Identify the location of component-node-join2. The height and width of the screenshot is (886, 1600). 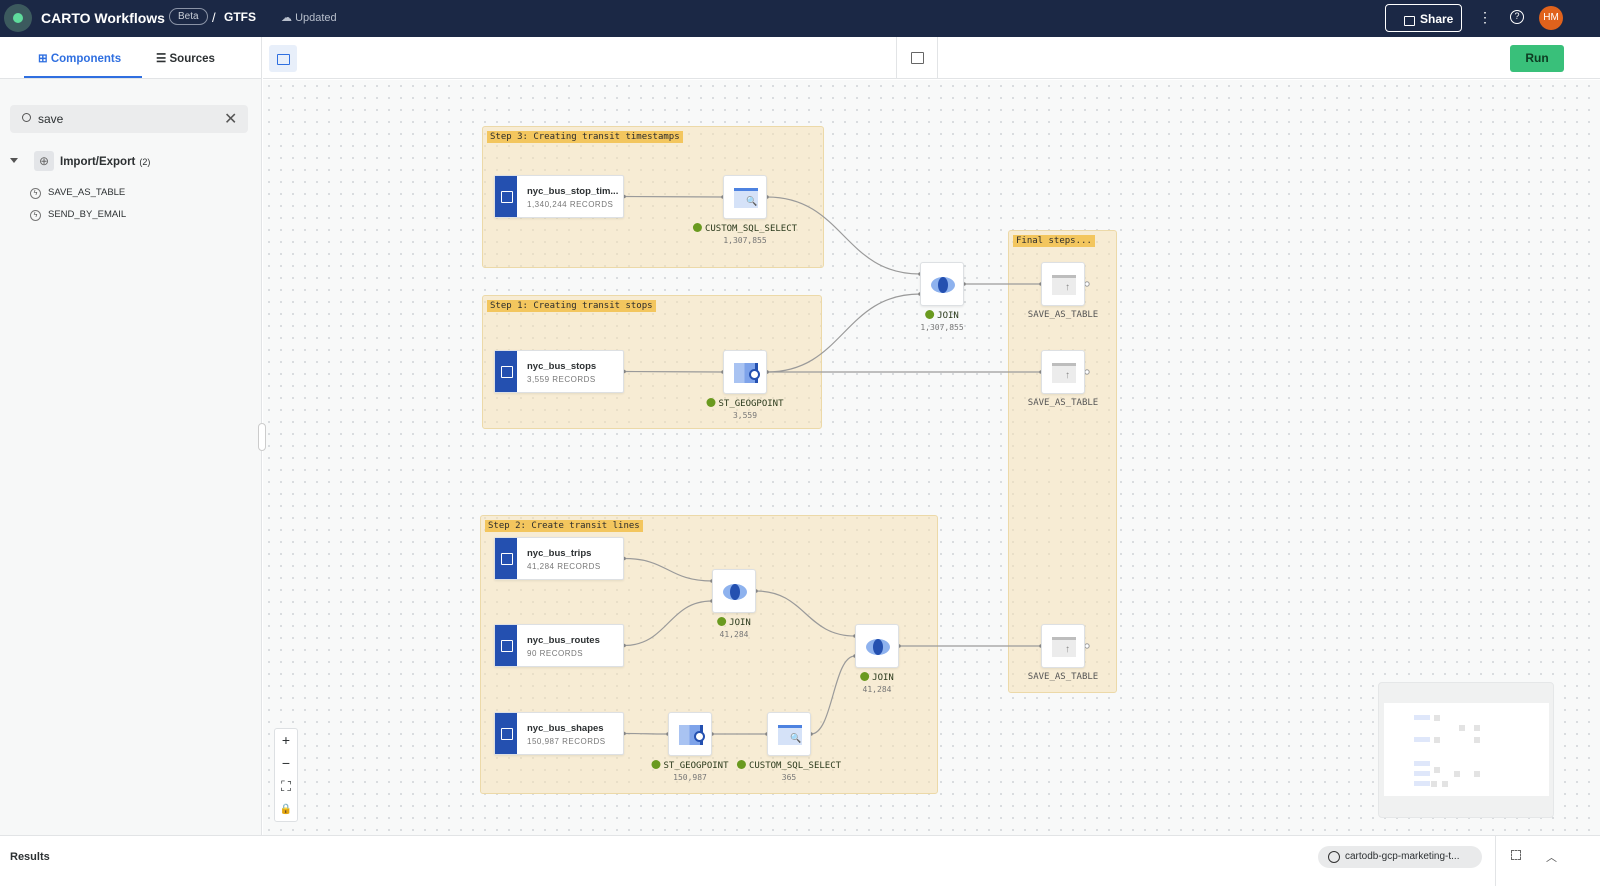
(734, 591).